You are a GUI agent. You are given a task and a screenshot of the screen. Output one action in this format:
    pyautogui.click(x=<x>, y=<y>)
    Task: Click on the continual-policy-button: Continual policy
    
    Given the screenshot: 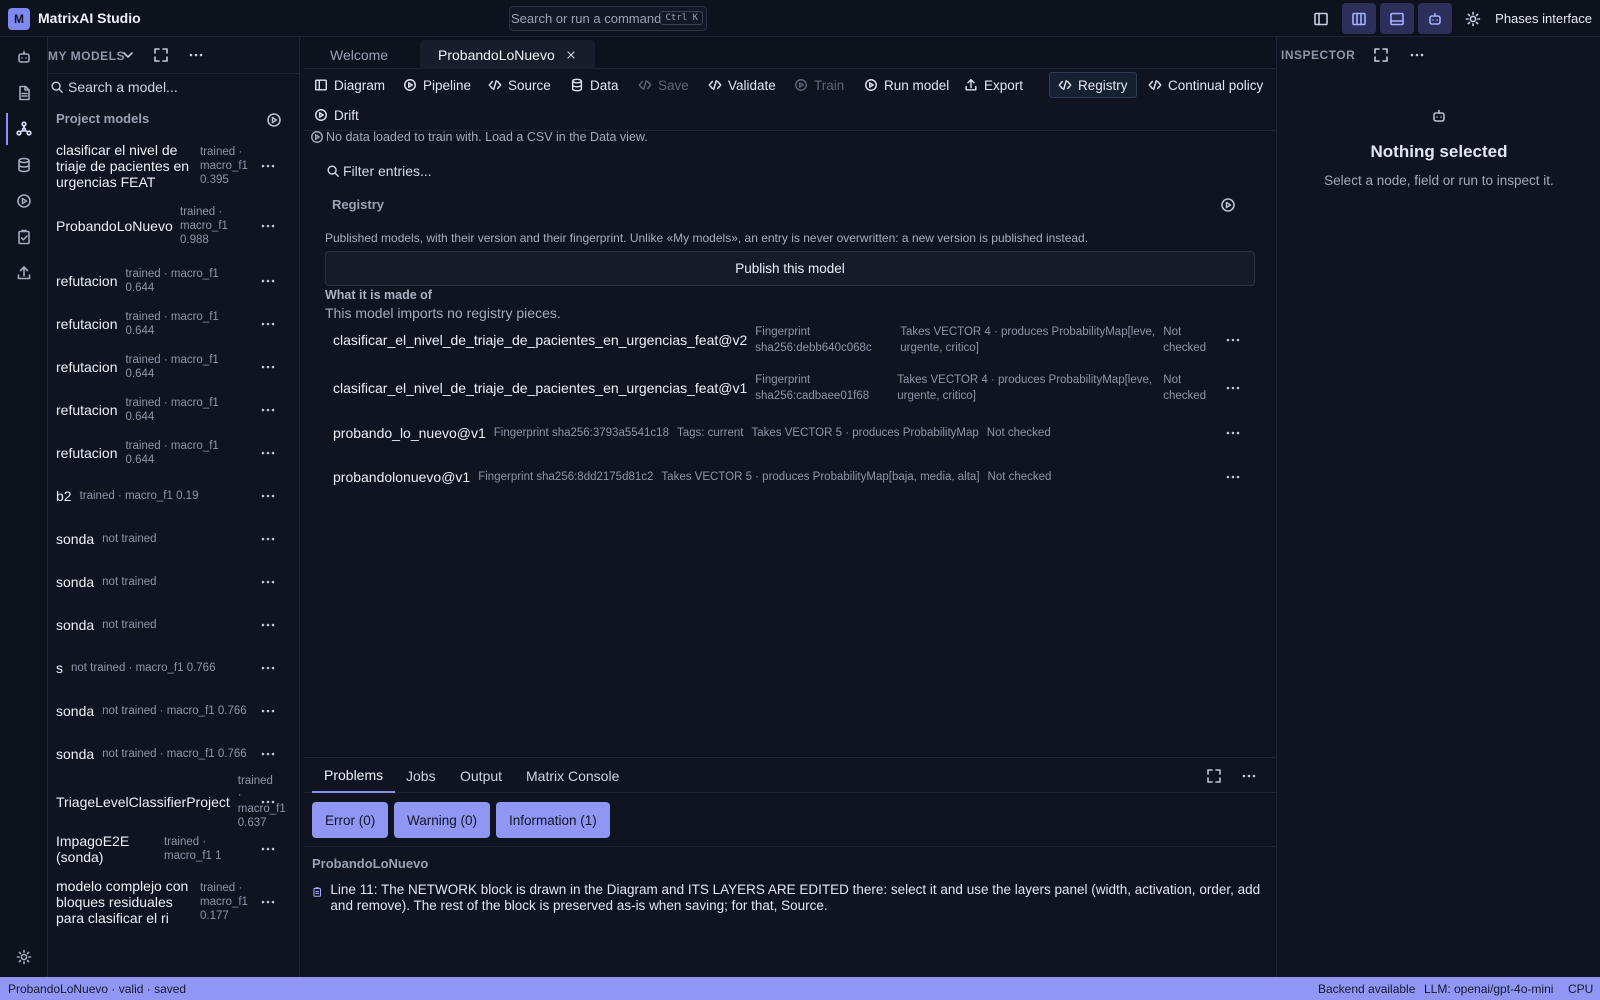 What is the action you would take?
    pyautogui.click(x=1205, y=85)
    